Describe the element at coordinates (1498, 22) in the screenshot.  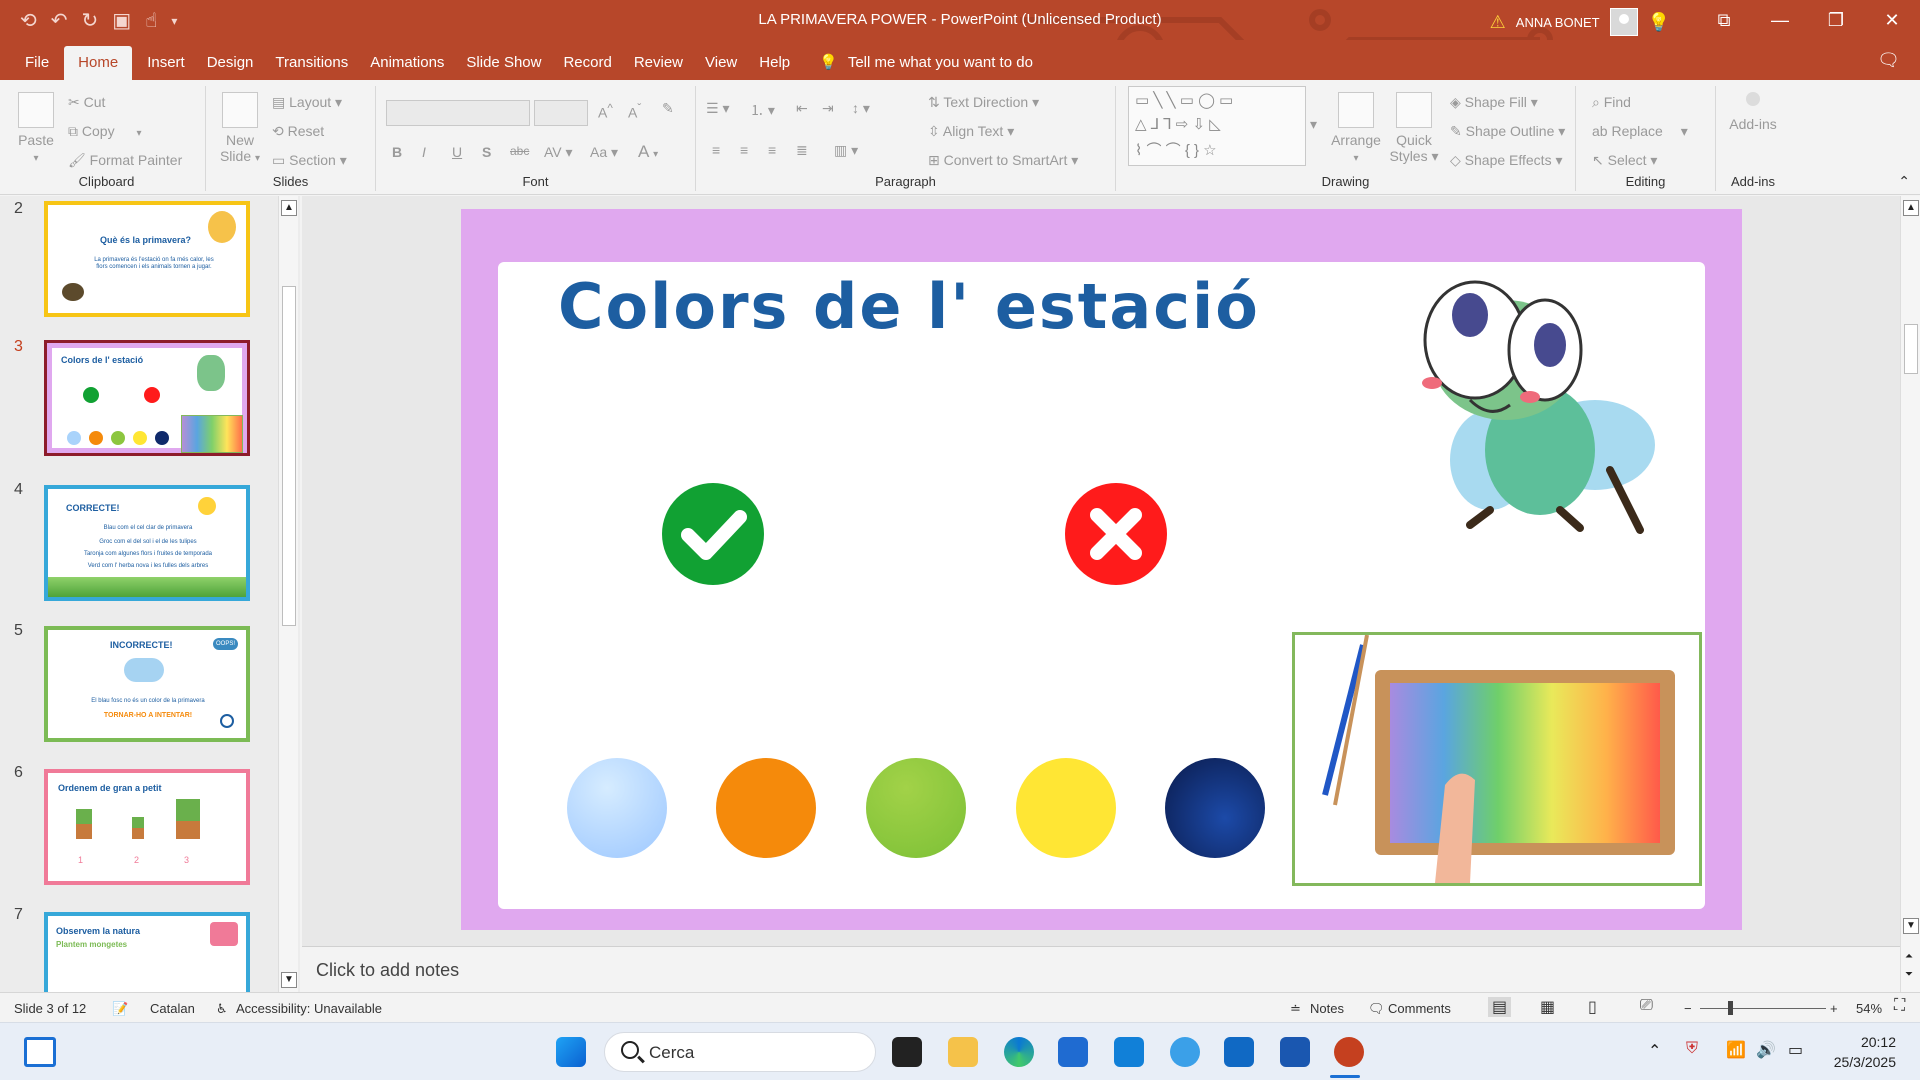
I see `warning-icon: ⚠` at that location.